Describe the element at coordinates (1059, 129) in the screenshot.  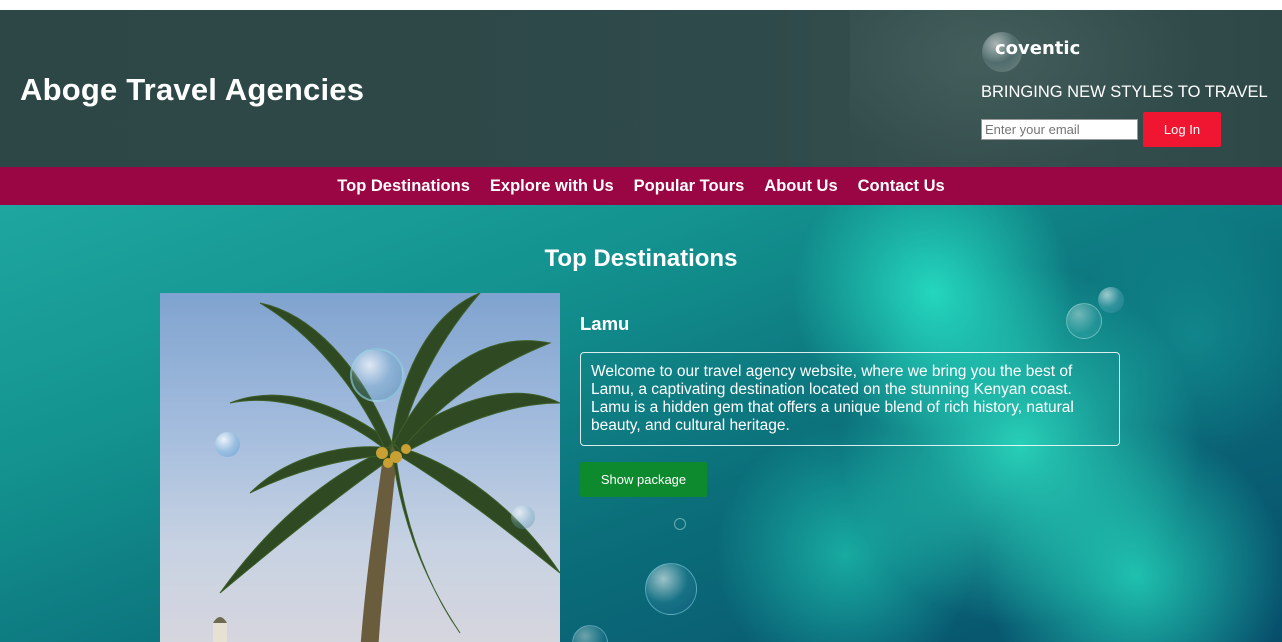
I see `email-input` at that location.